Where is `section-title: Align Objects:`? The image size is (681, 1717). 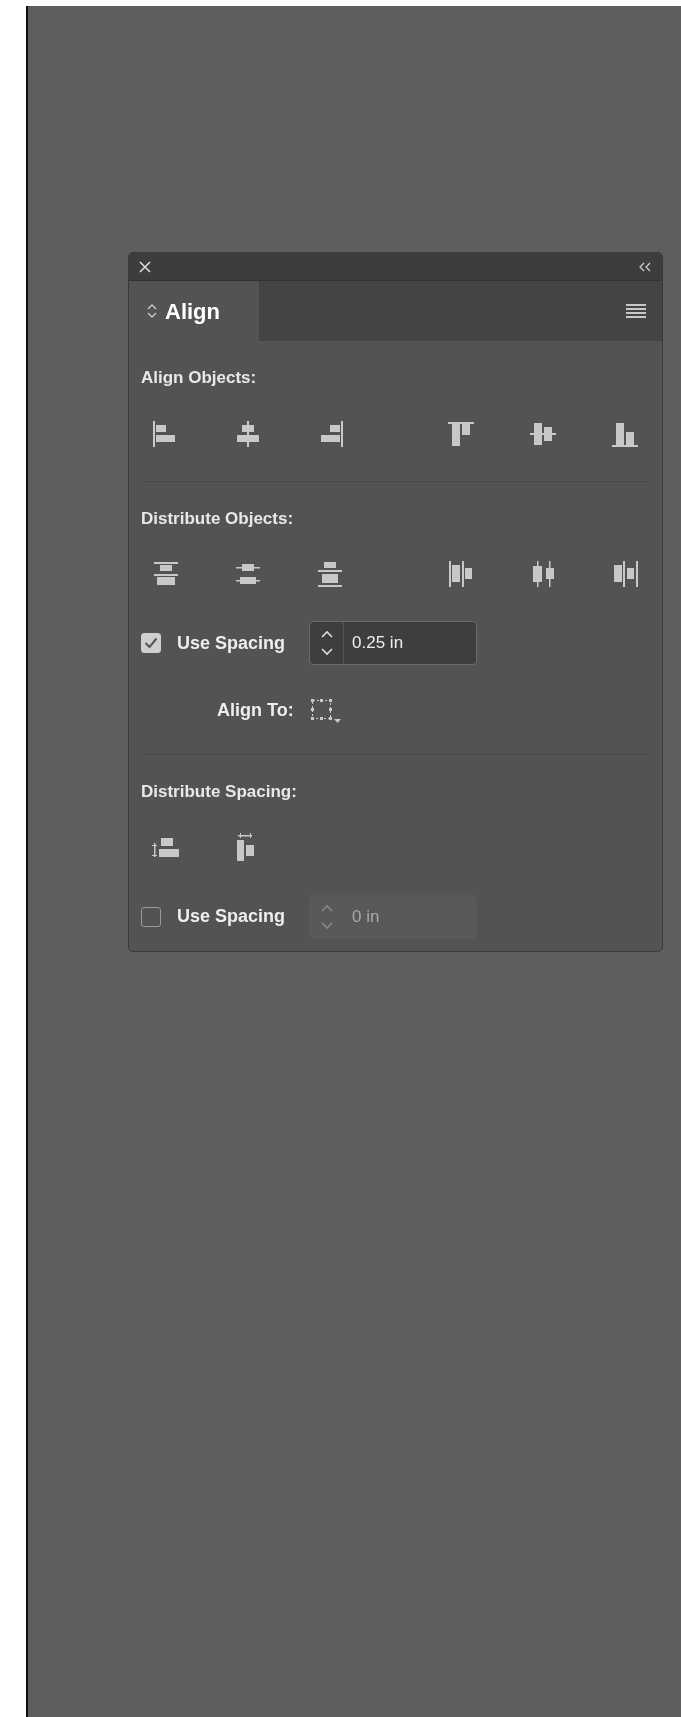
section-title: Align Objects: is located at coordinates (199, 378).